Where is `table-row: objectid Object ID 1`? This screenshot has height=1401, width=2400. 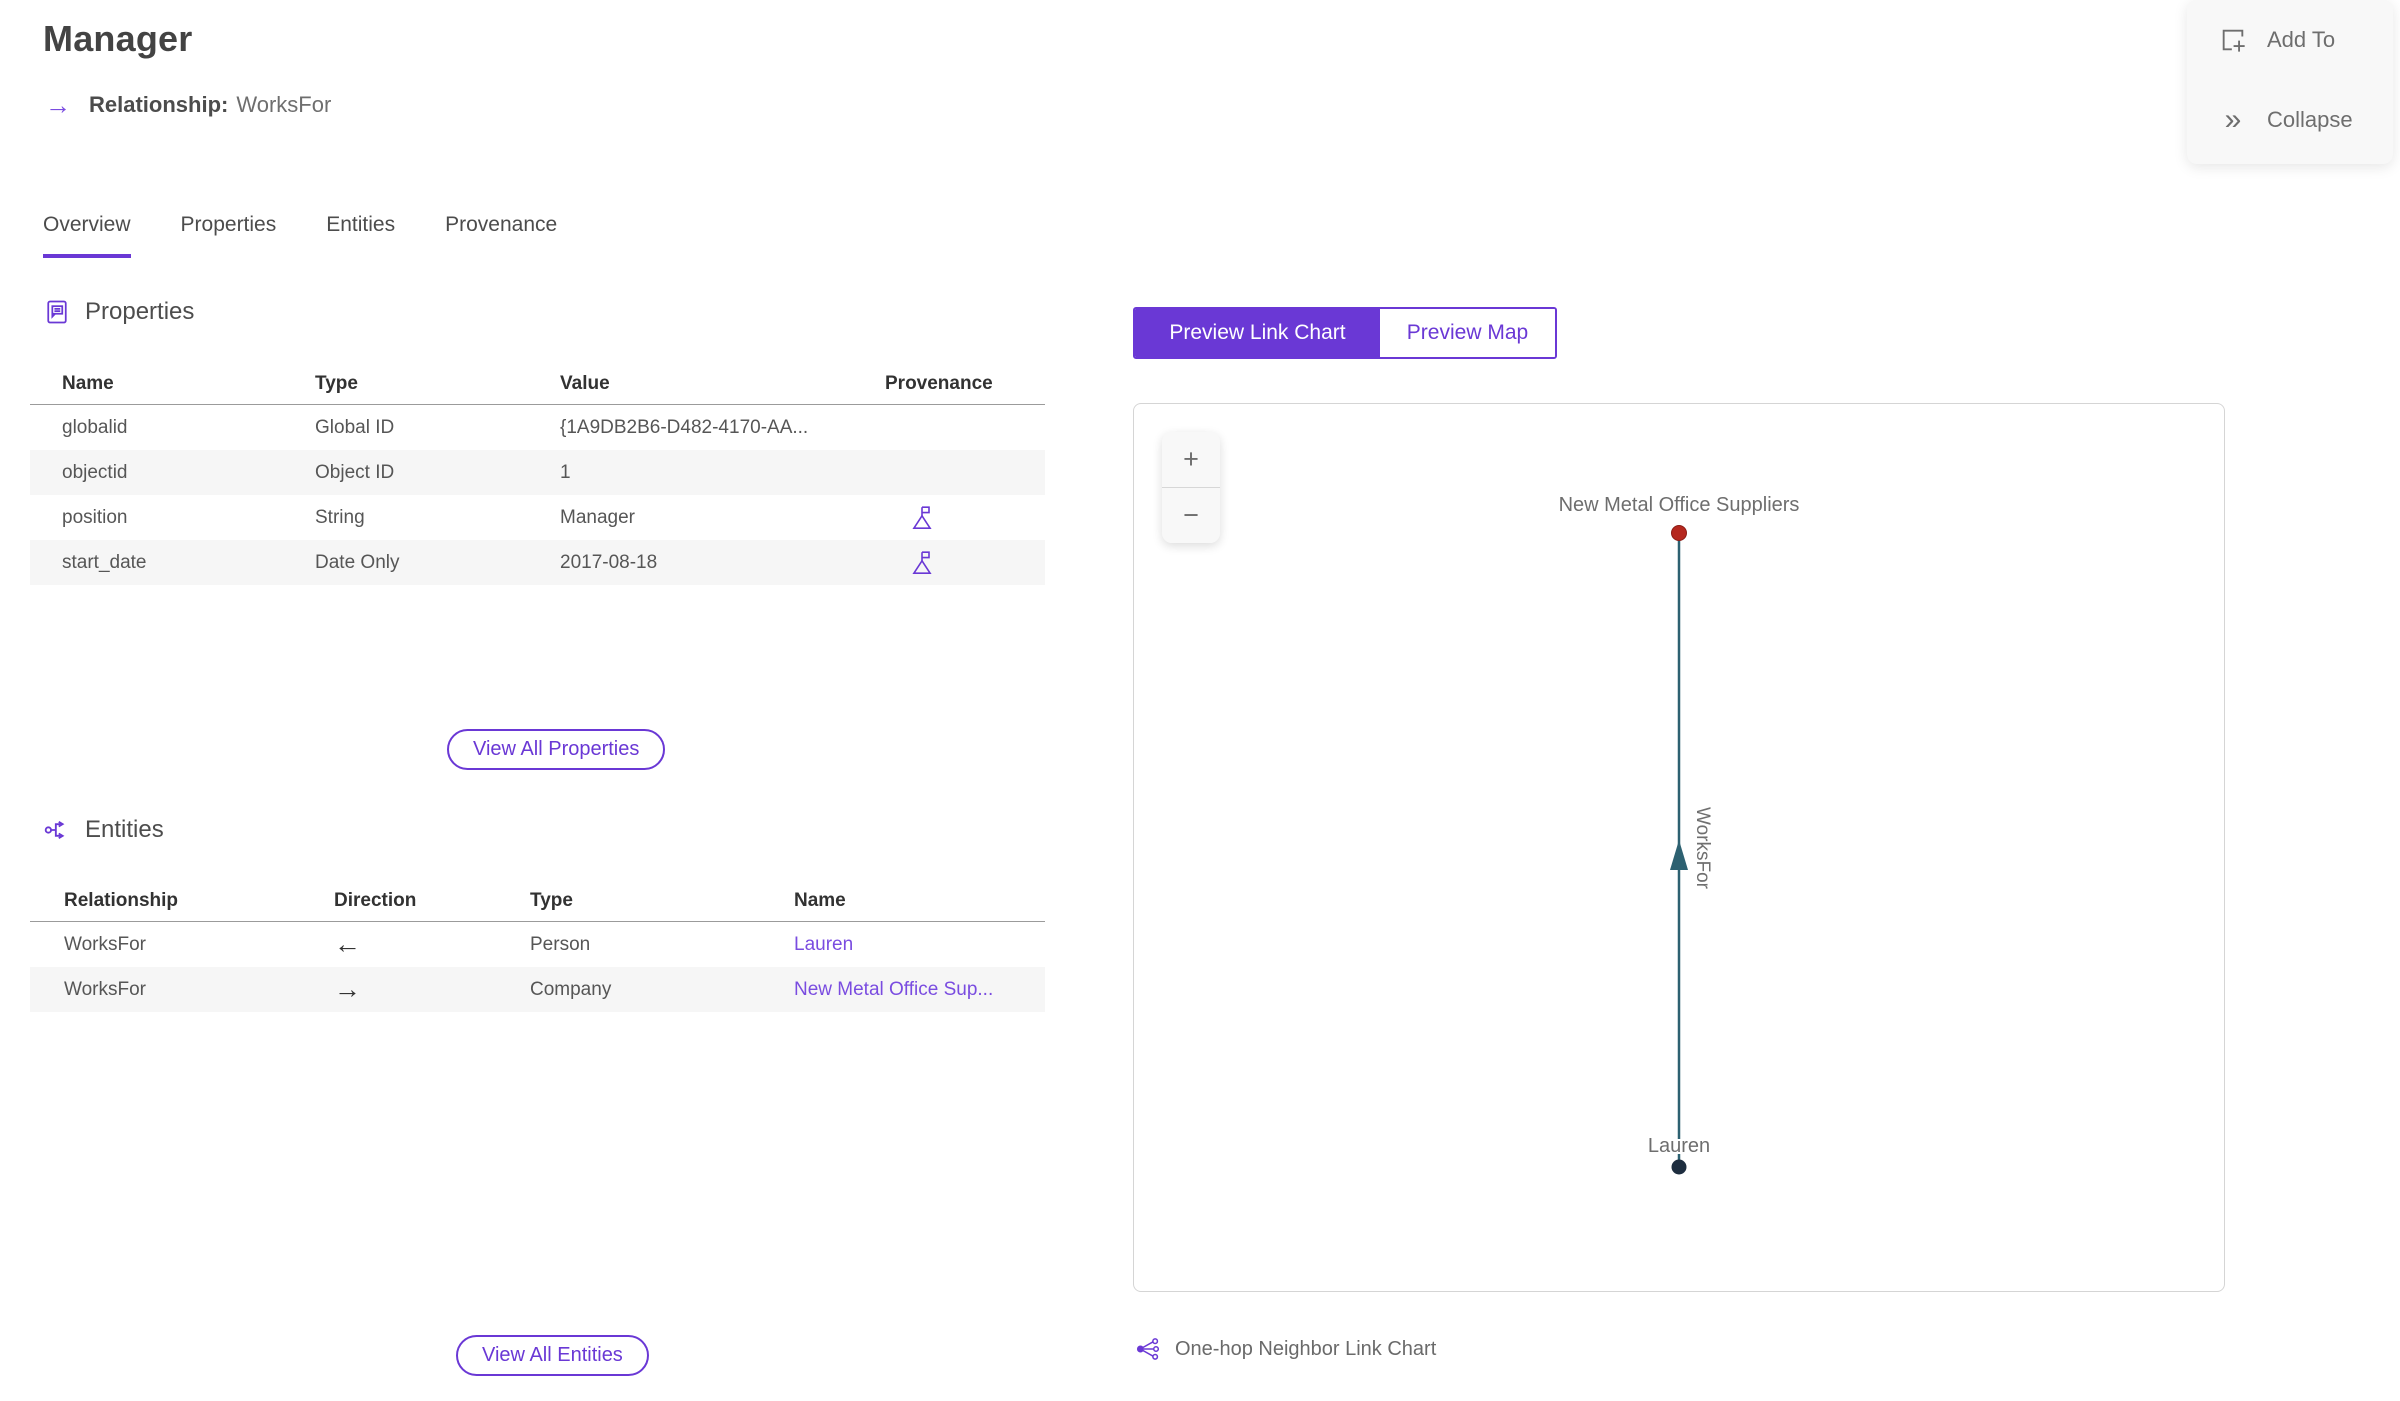 table-row: objectid Object ID 1 is located at coordinates (537, 472).